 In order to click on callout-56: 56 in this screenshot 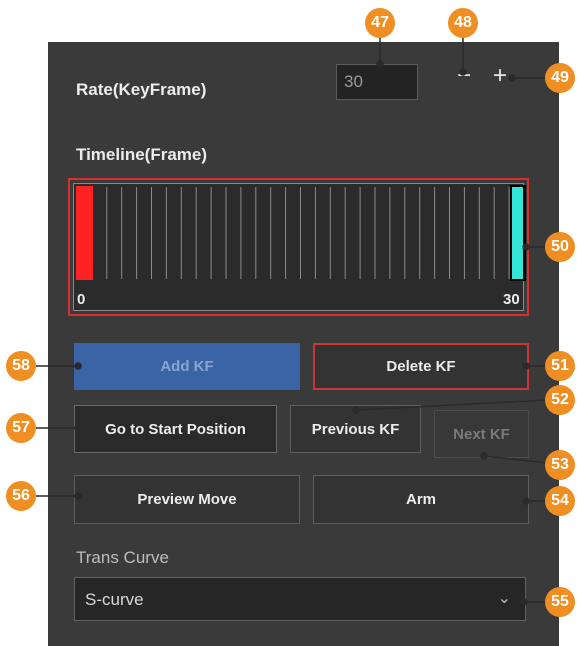, I will do `click(21, 496)`.